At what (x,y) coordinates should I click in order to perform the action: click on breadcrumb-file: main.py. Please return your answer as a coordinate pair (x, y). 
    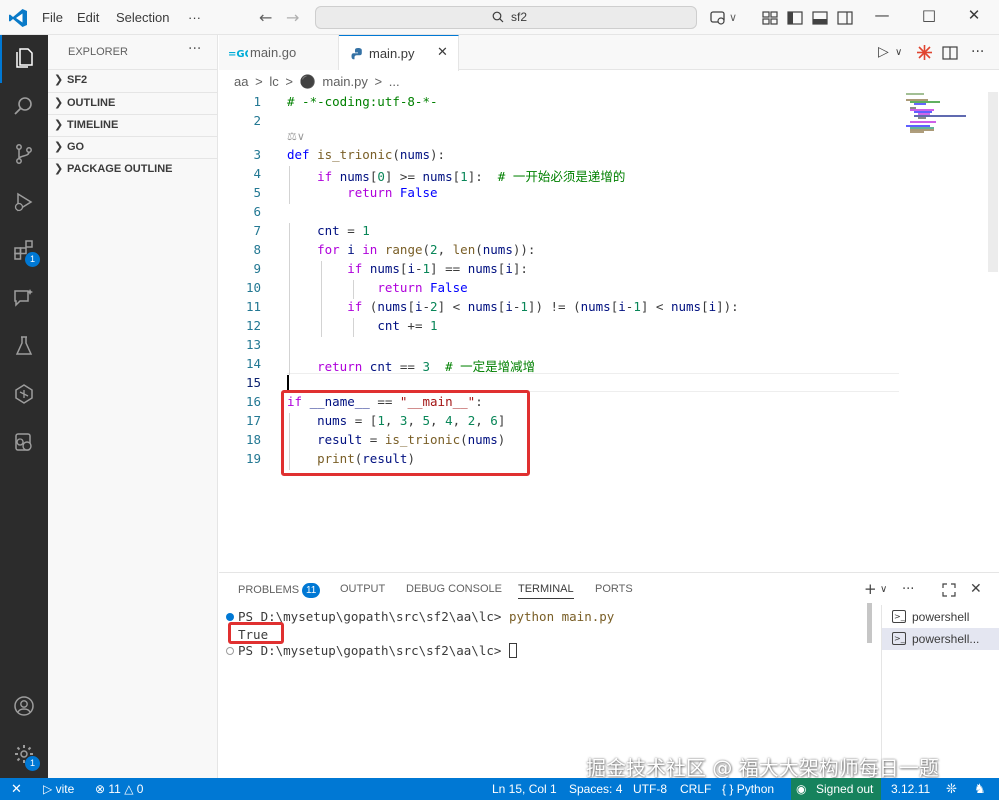
    Looking at the image, I should click on (345, 81).